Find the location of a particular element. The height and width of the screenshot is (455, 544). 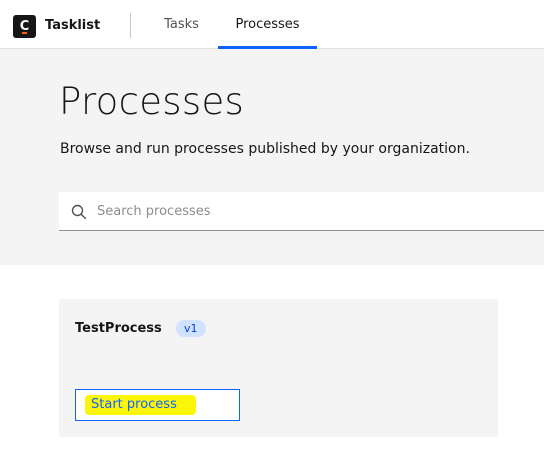

tab-processes: Processes is located at coordinates (267, 24).